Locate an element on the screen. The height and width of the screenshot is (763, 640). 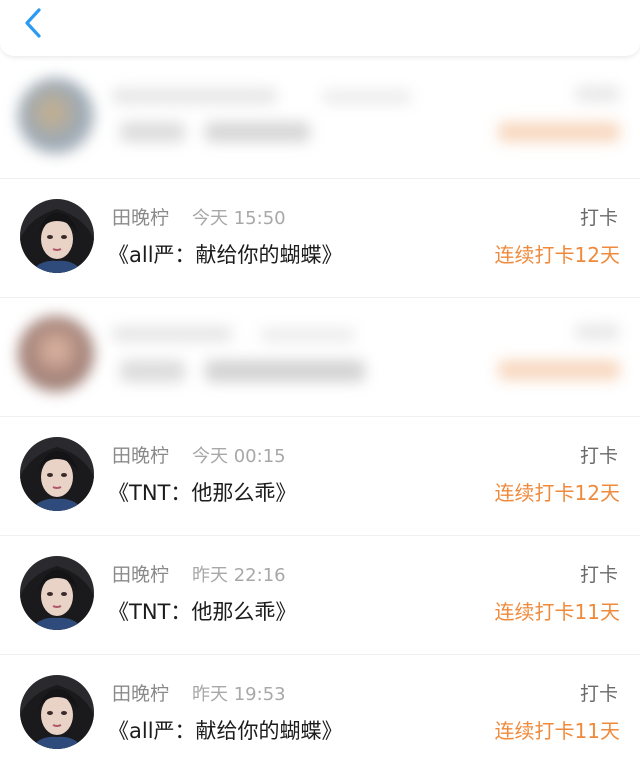
back-button is located at coordinates (35, 23).